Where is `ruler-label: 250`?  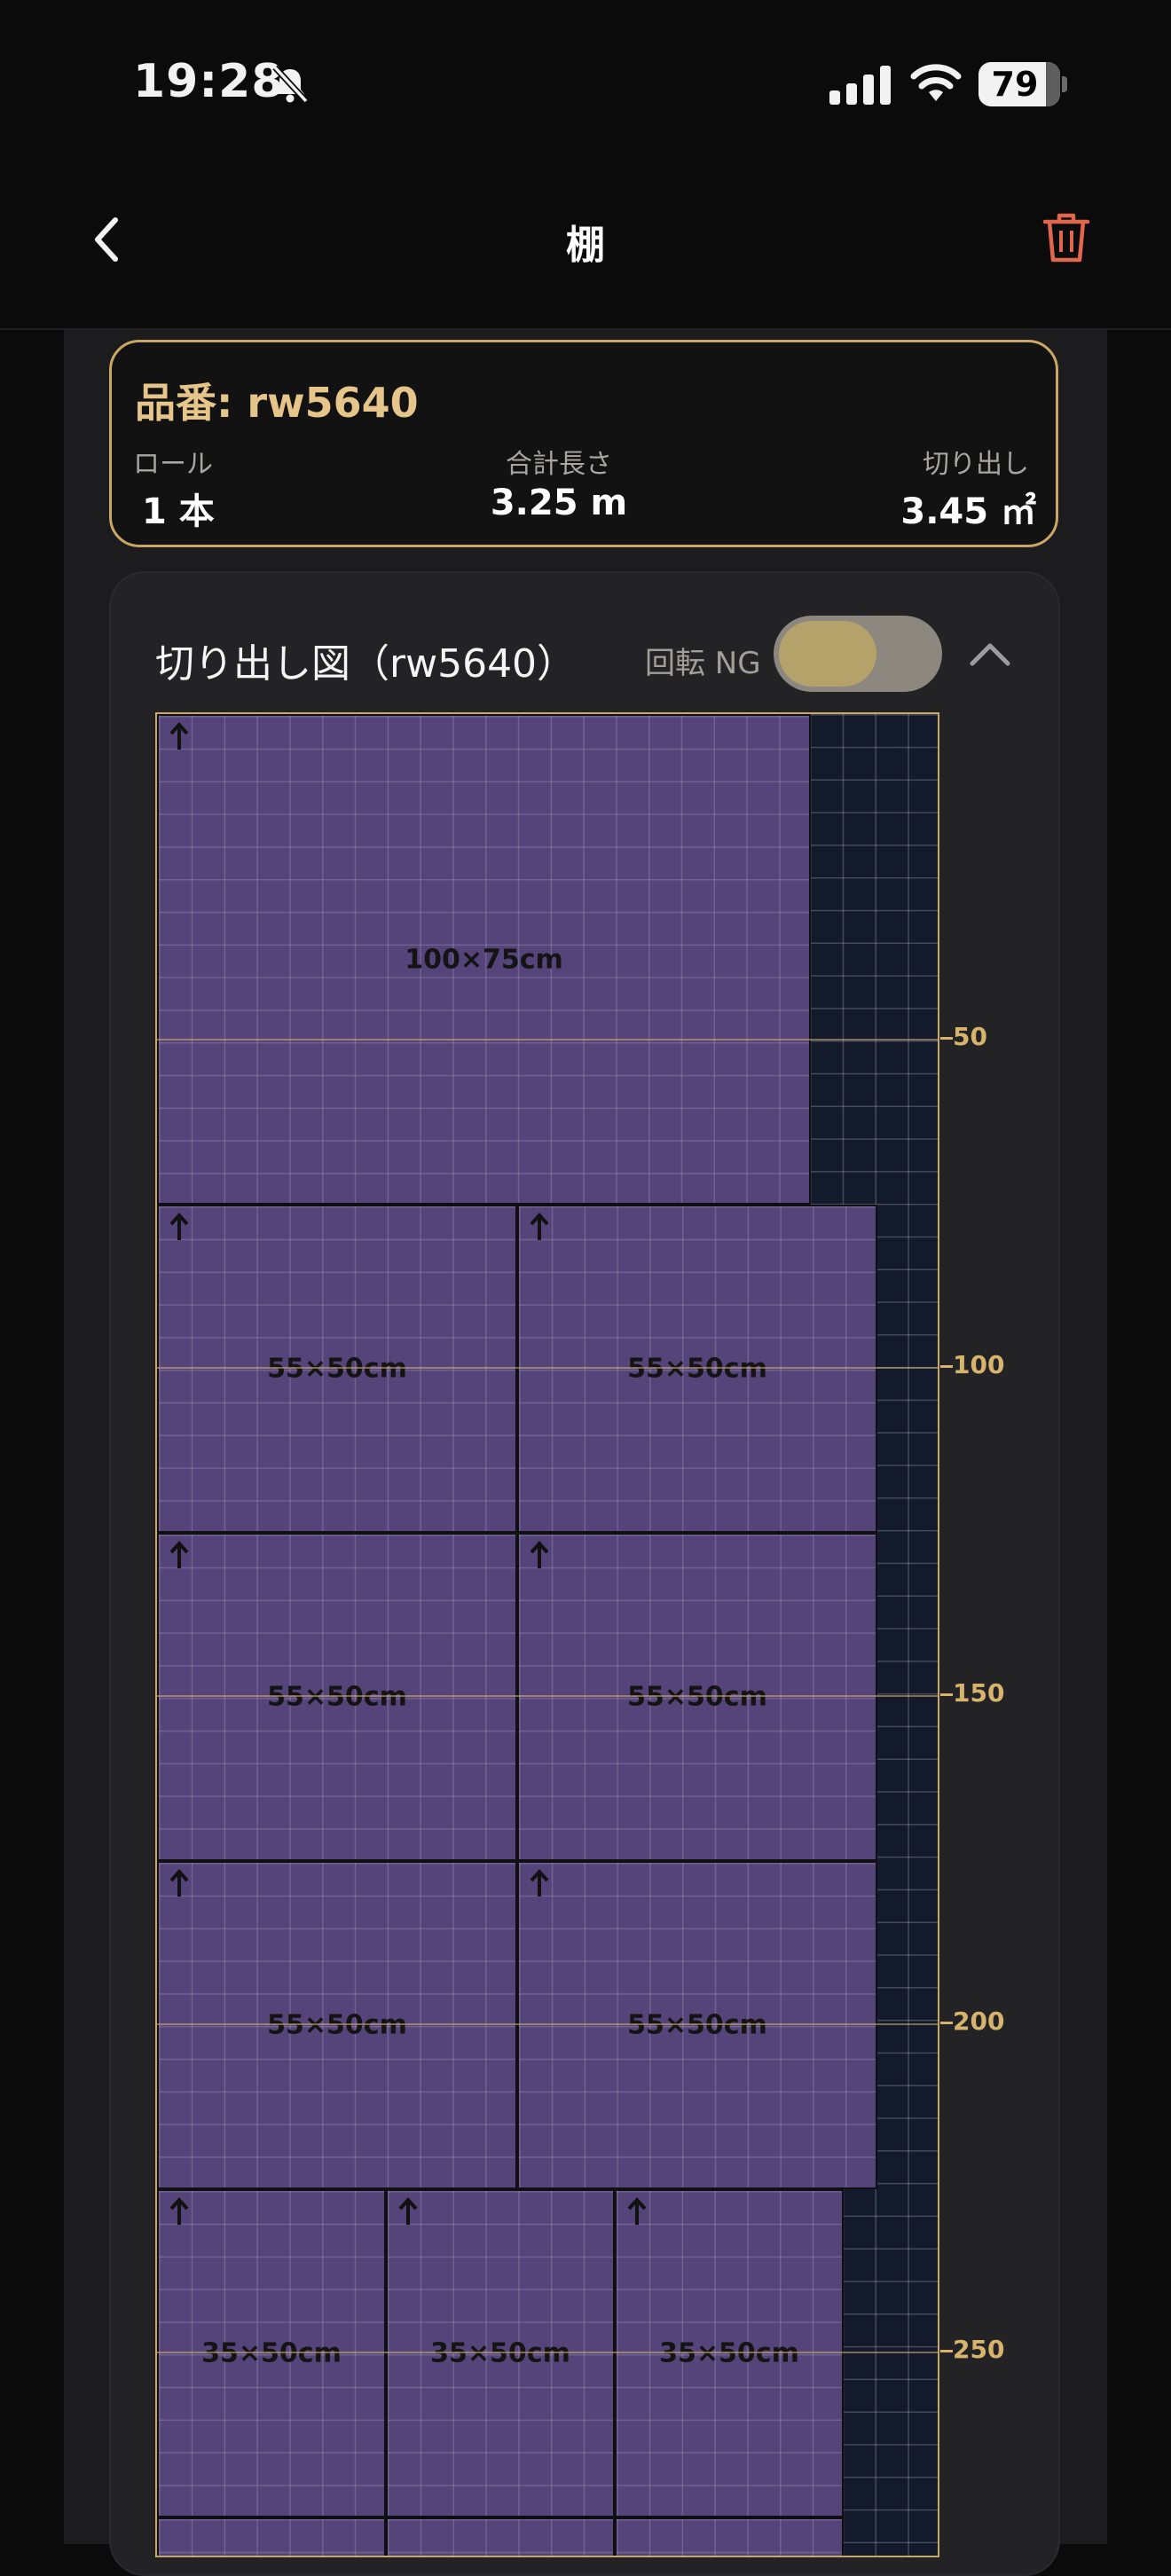 ruler-label: 250 is located at coordinates (979, 2349).